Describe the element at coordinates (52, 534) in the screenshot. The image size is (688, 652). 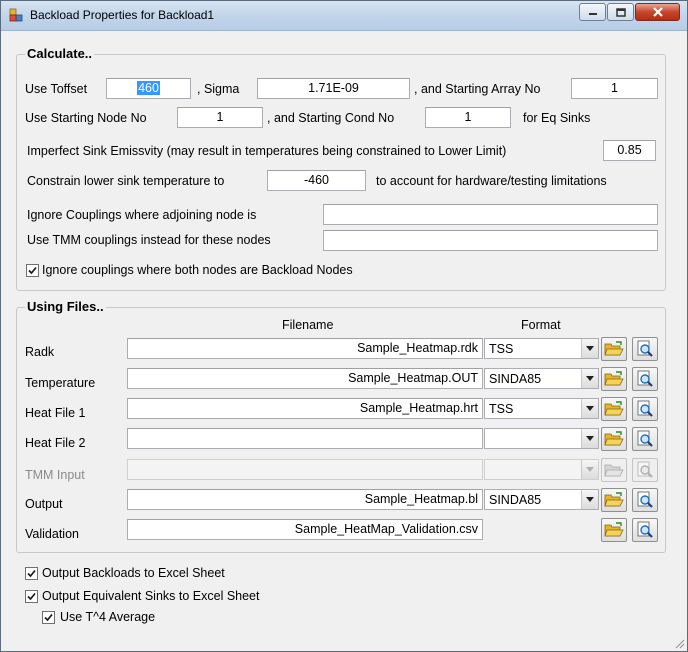
I see `validation-label: Validation` at that location.